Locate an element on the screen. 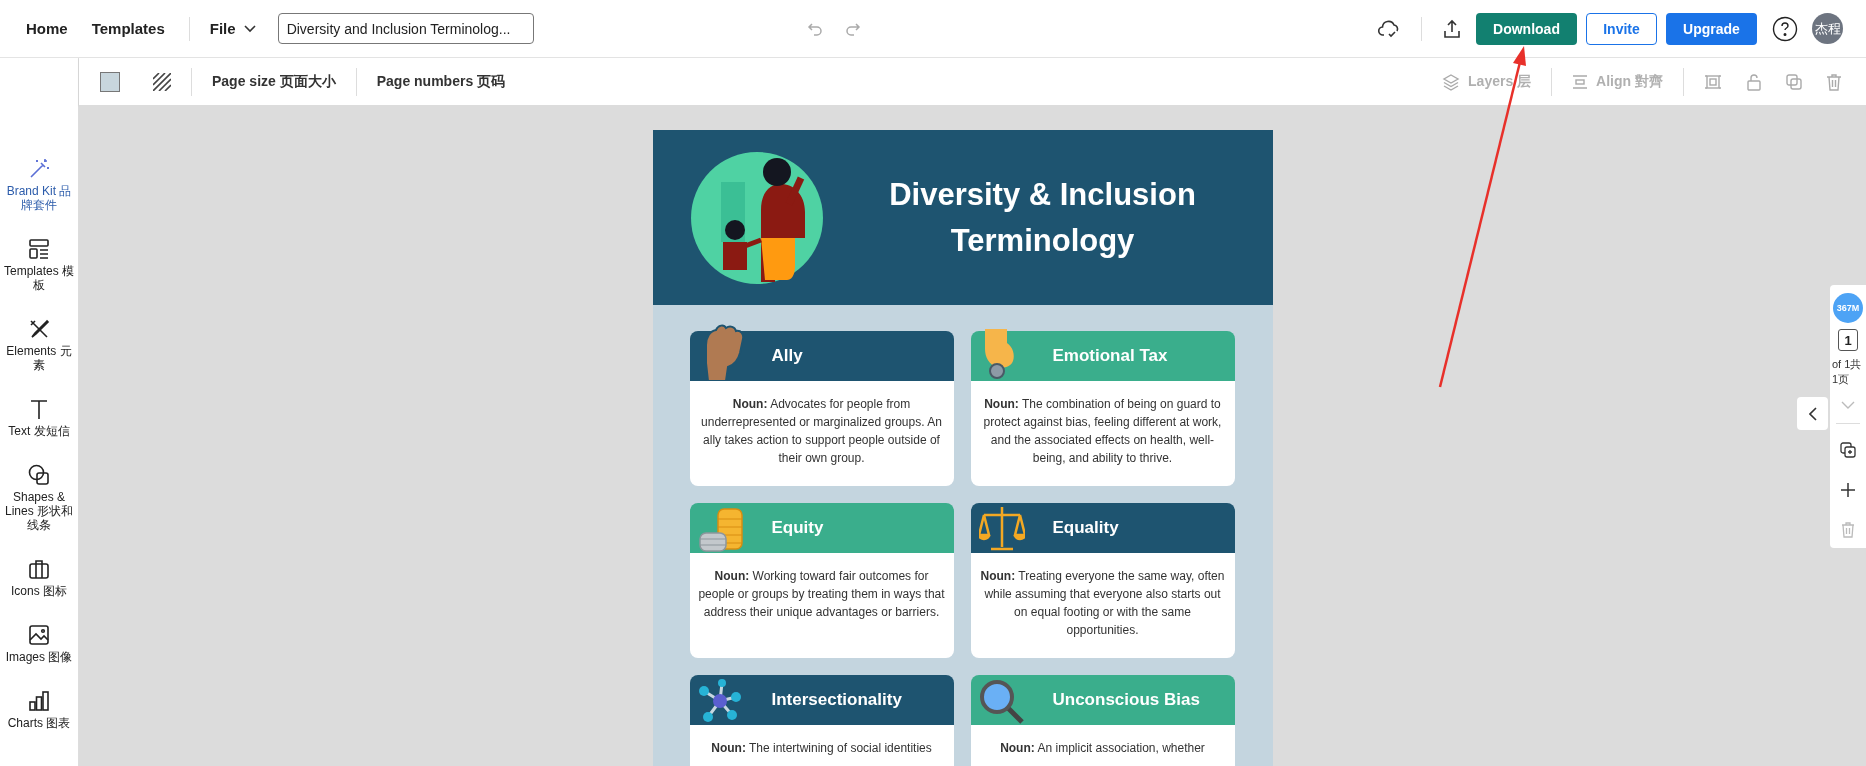 Image resolution: width=1866 pixels, height=766 pixels. sidebar-item: Images 图像 is located at coordinates (39, 644).